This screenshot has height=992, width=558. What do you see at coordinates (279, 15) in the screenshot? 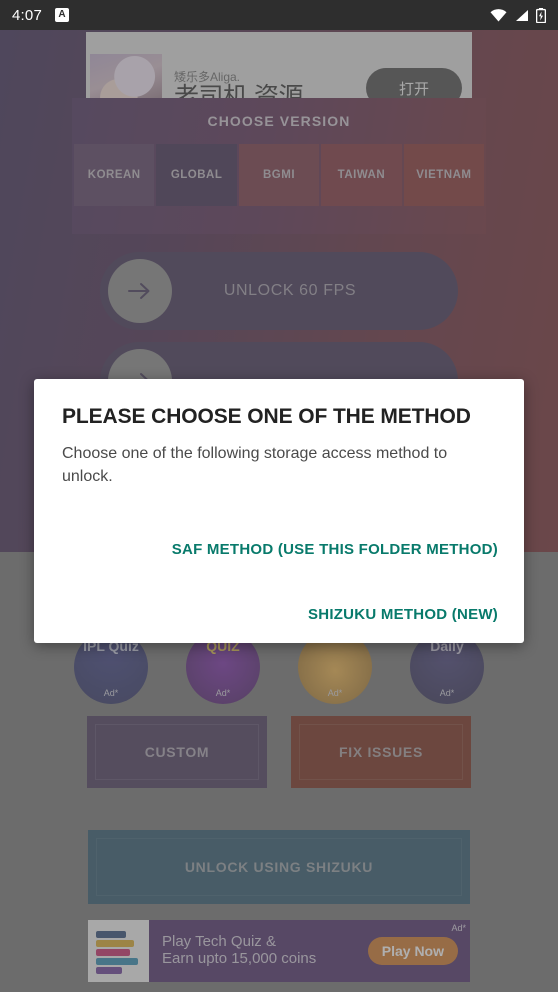
I see `status-bar: 4:07 A` at bounding box center [279, 15].